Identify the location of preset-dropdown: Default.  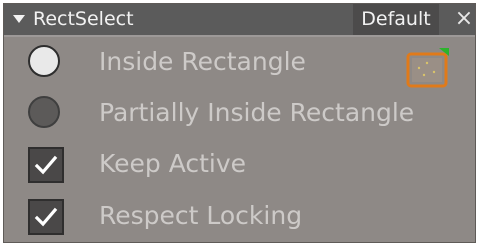
(396, 19).